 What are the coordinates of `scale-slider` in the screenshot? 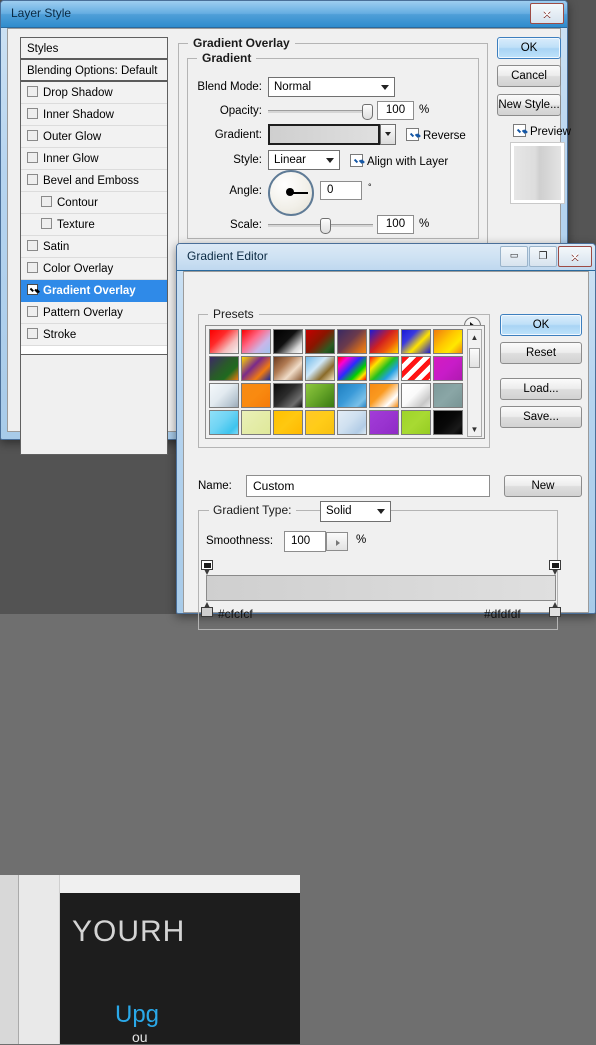 It's located at (320, 224).